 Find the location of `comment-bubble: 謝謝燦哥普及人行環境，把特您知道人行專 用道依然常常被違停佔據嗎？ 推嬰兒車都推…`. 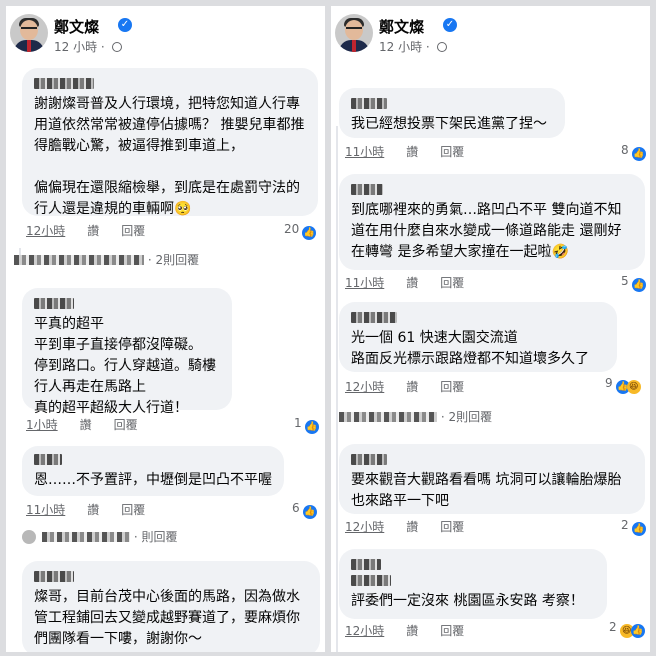

comment-bubble: 謝謝燦哥普及人行環境，把特您知道人行專 用道依然常常被違停佔據嗎？ 推嬰兒車都推… is located at coordinates (170, 142).